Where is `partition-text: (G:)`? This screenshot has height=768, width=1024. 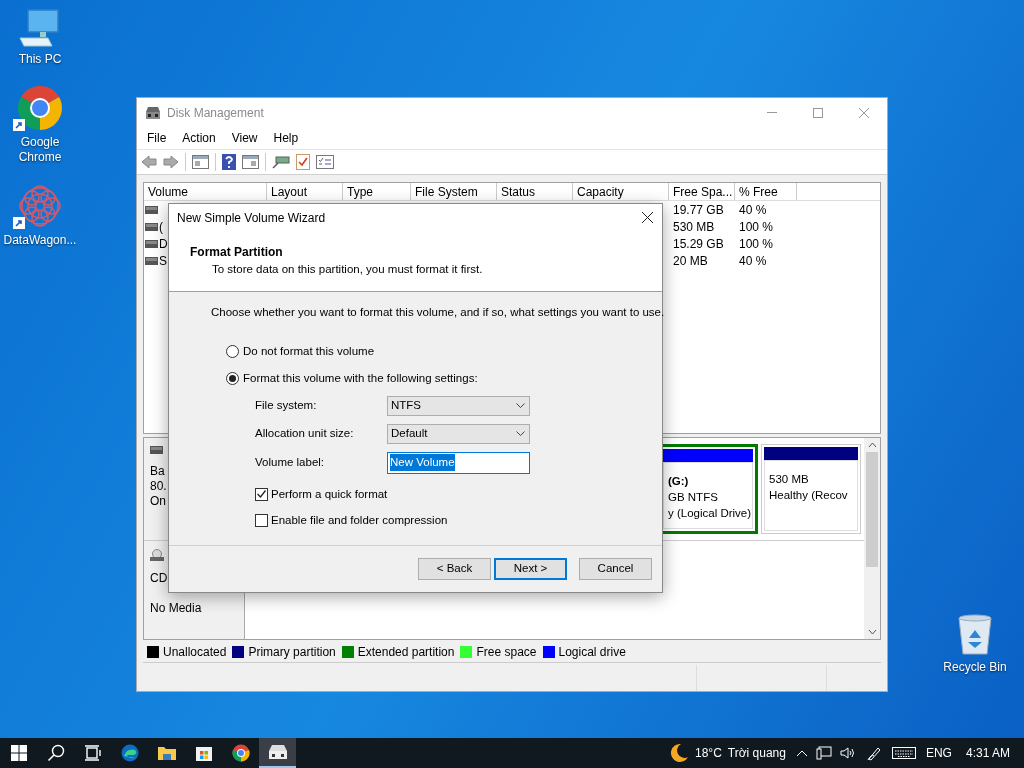
partition-text: (G:) is located at coordinates (679, 481).